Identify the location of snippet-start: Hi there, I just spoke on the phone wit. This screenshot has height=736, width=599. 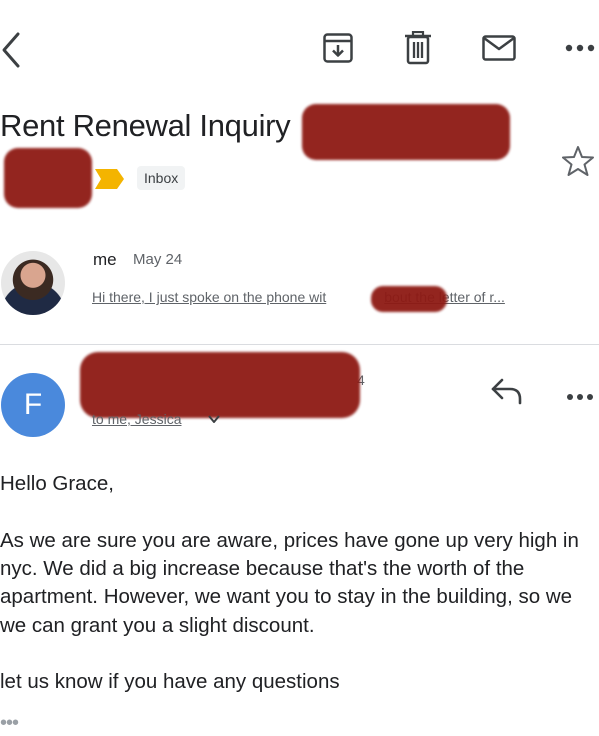
(209, 297).